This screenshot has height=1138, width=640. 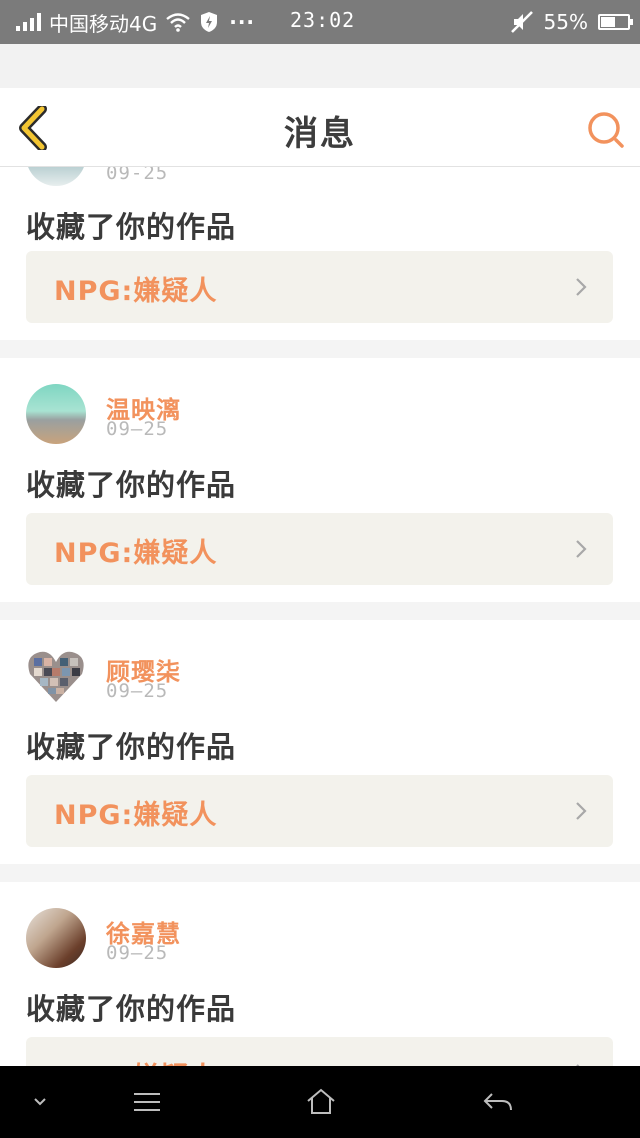 I want to click on status-left: 中国移动4G ···, so click(x=127, y=22).